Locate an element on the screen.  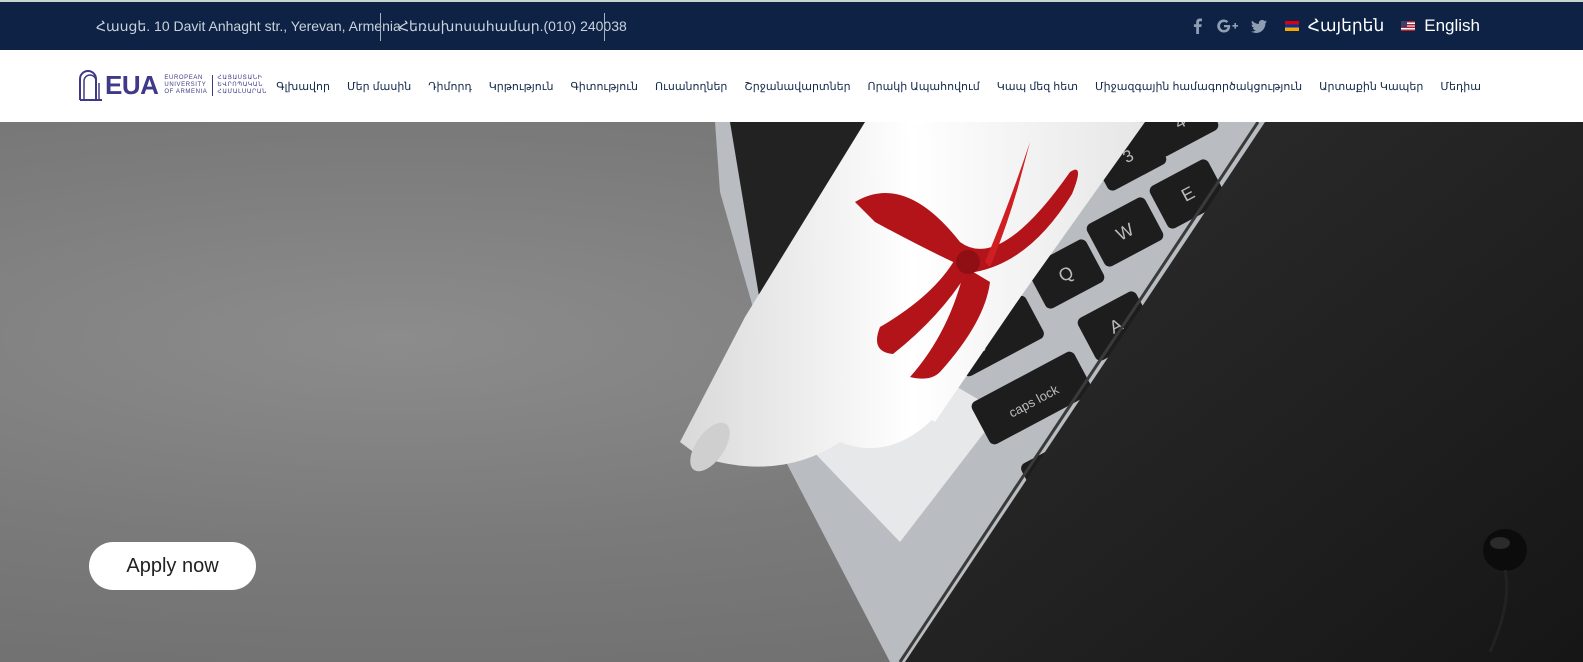
nav-item-contact: Կապ մեզ հետ is located at coordinates (1037, 86).